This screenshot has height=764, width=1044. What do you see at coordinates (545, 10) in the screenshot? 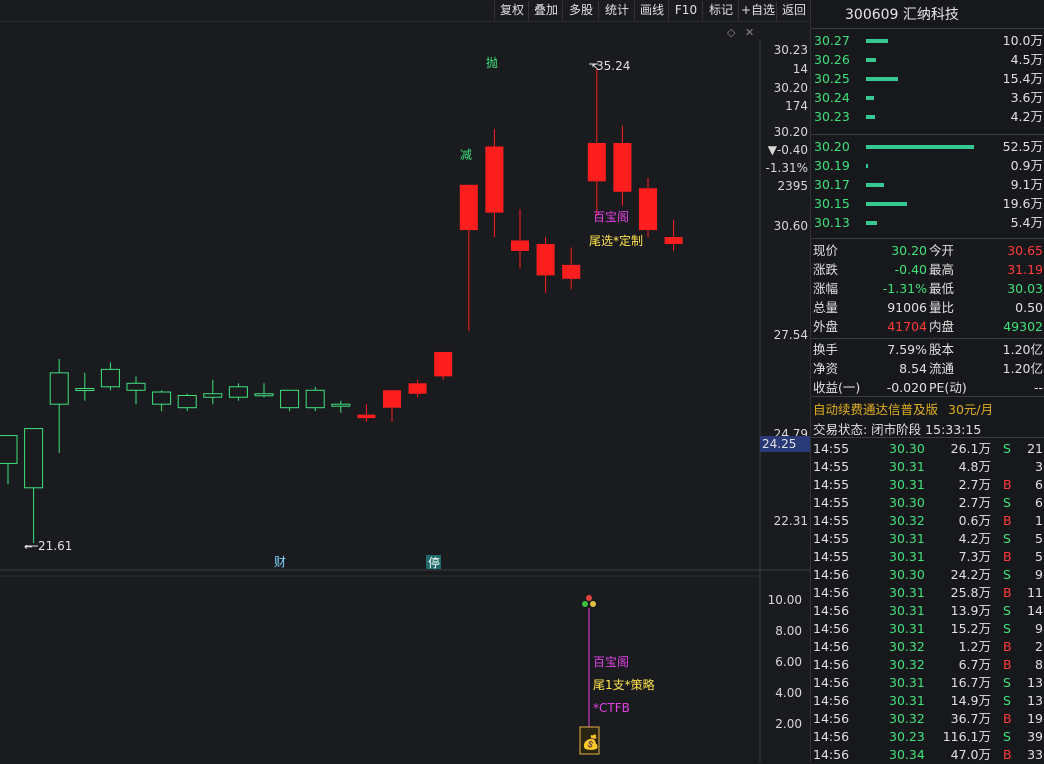
I see `overlay-button: 叠加` at bounding box center [545, 10].